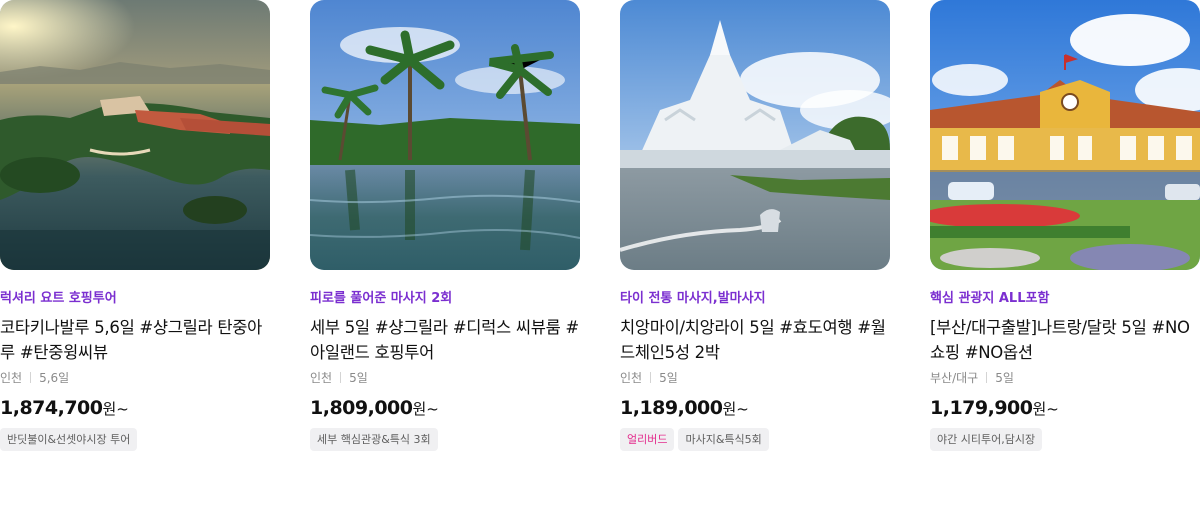 Image resolution: width=1200 pixels, height=516 pixels. I want to click on price-amount: 1,874,700, so click(51, 408).